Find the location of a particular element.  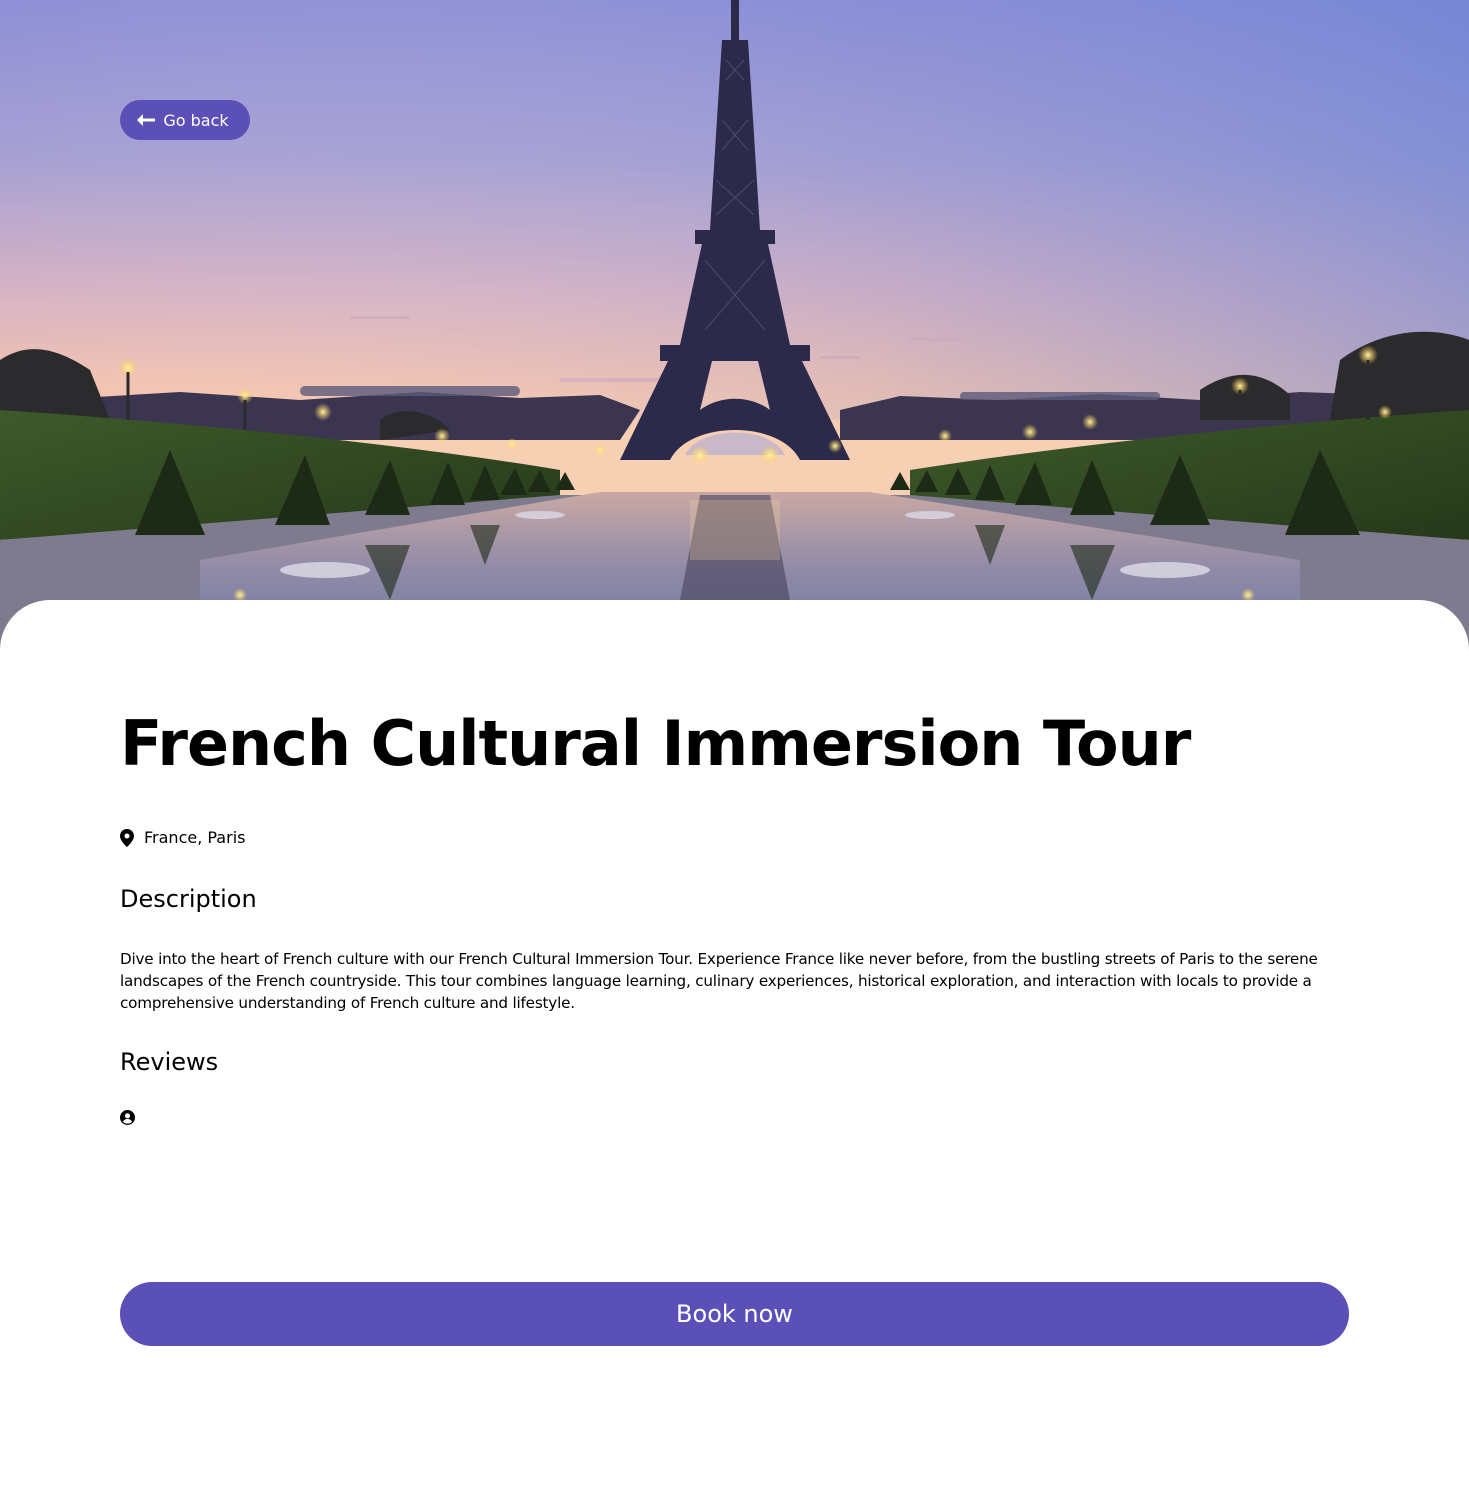

go-back-label: Go back is located at coordinates (196, 120).